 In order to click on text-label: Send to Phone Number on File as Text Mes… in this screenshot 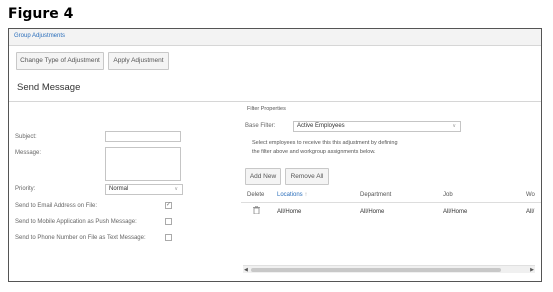, I will do `click(80, 238)`.